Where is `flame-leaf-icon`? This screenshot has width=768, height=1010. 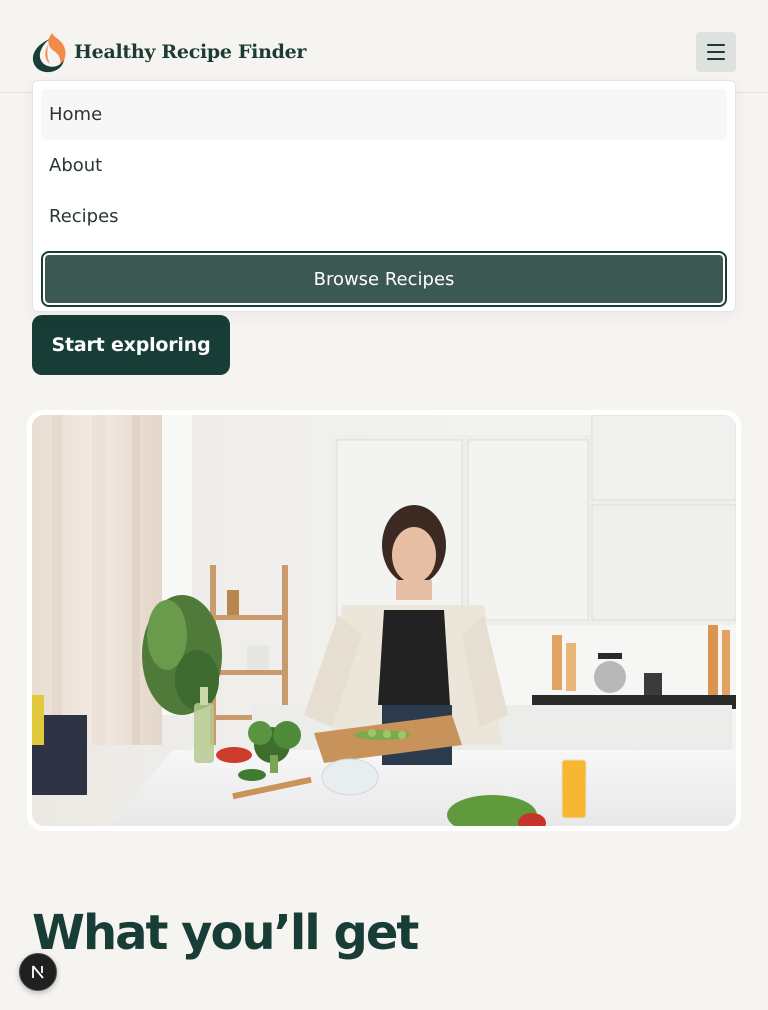
flame-leaf-icon is located at coordinates (49, 53).